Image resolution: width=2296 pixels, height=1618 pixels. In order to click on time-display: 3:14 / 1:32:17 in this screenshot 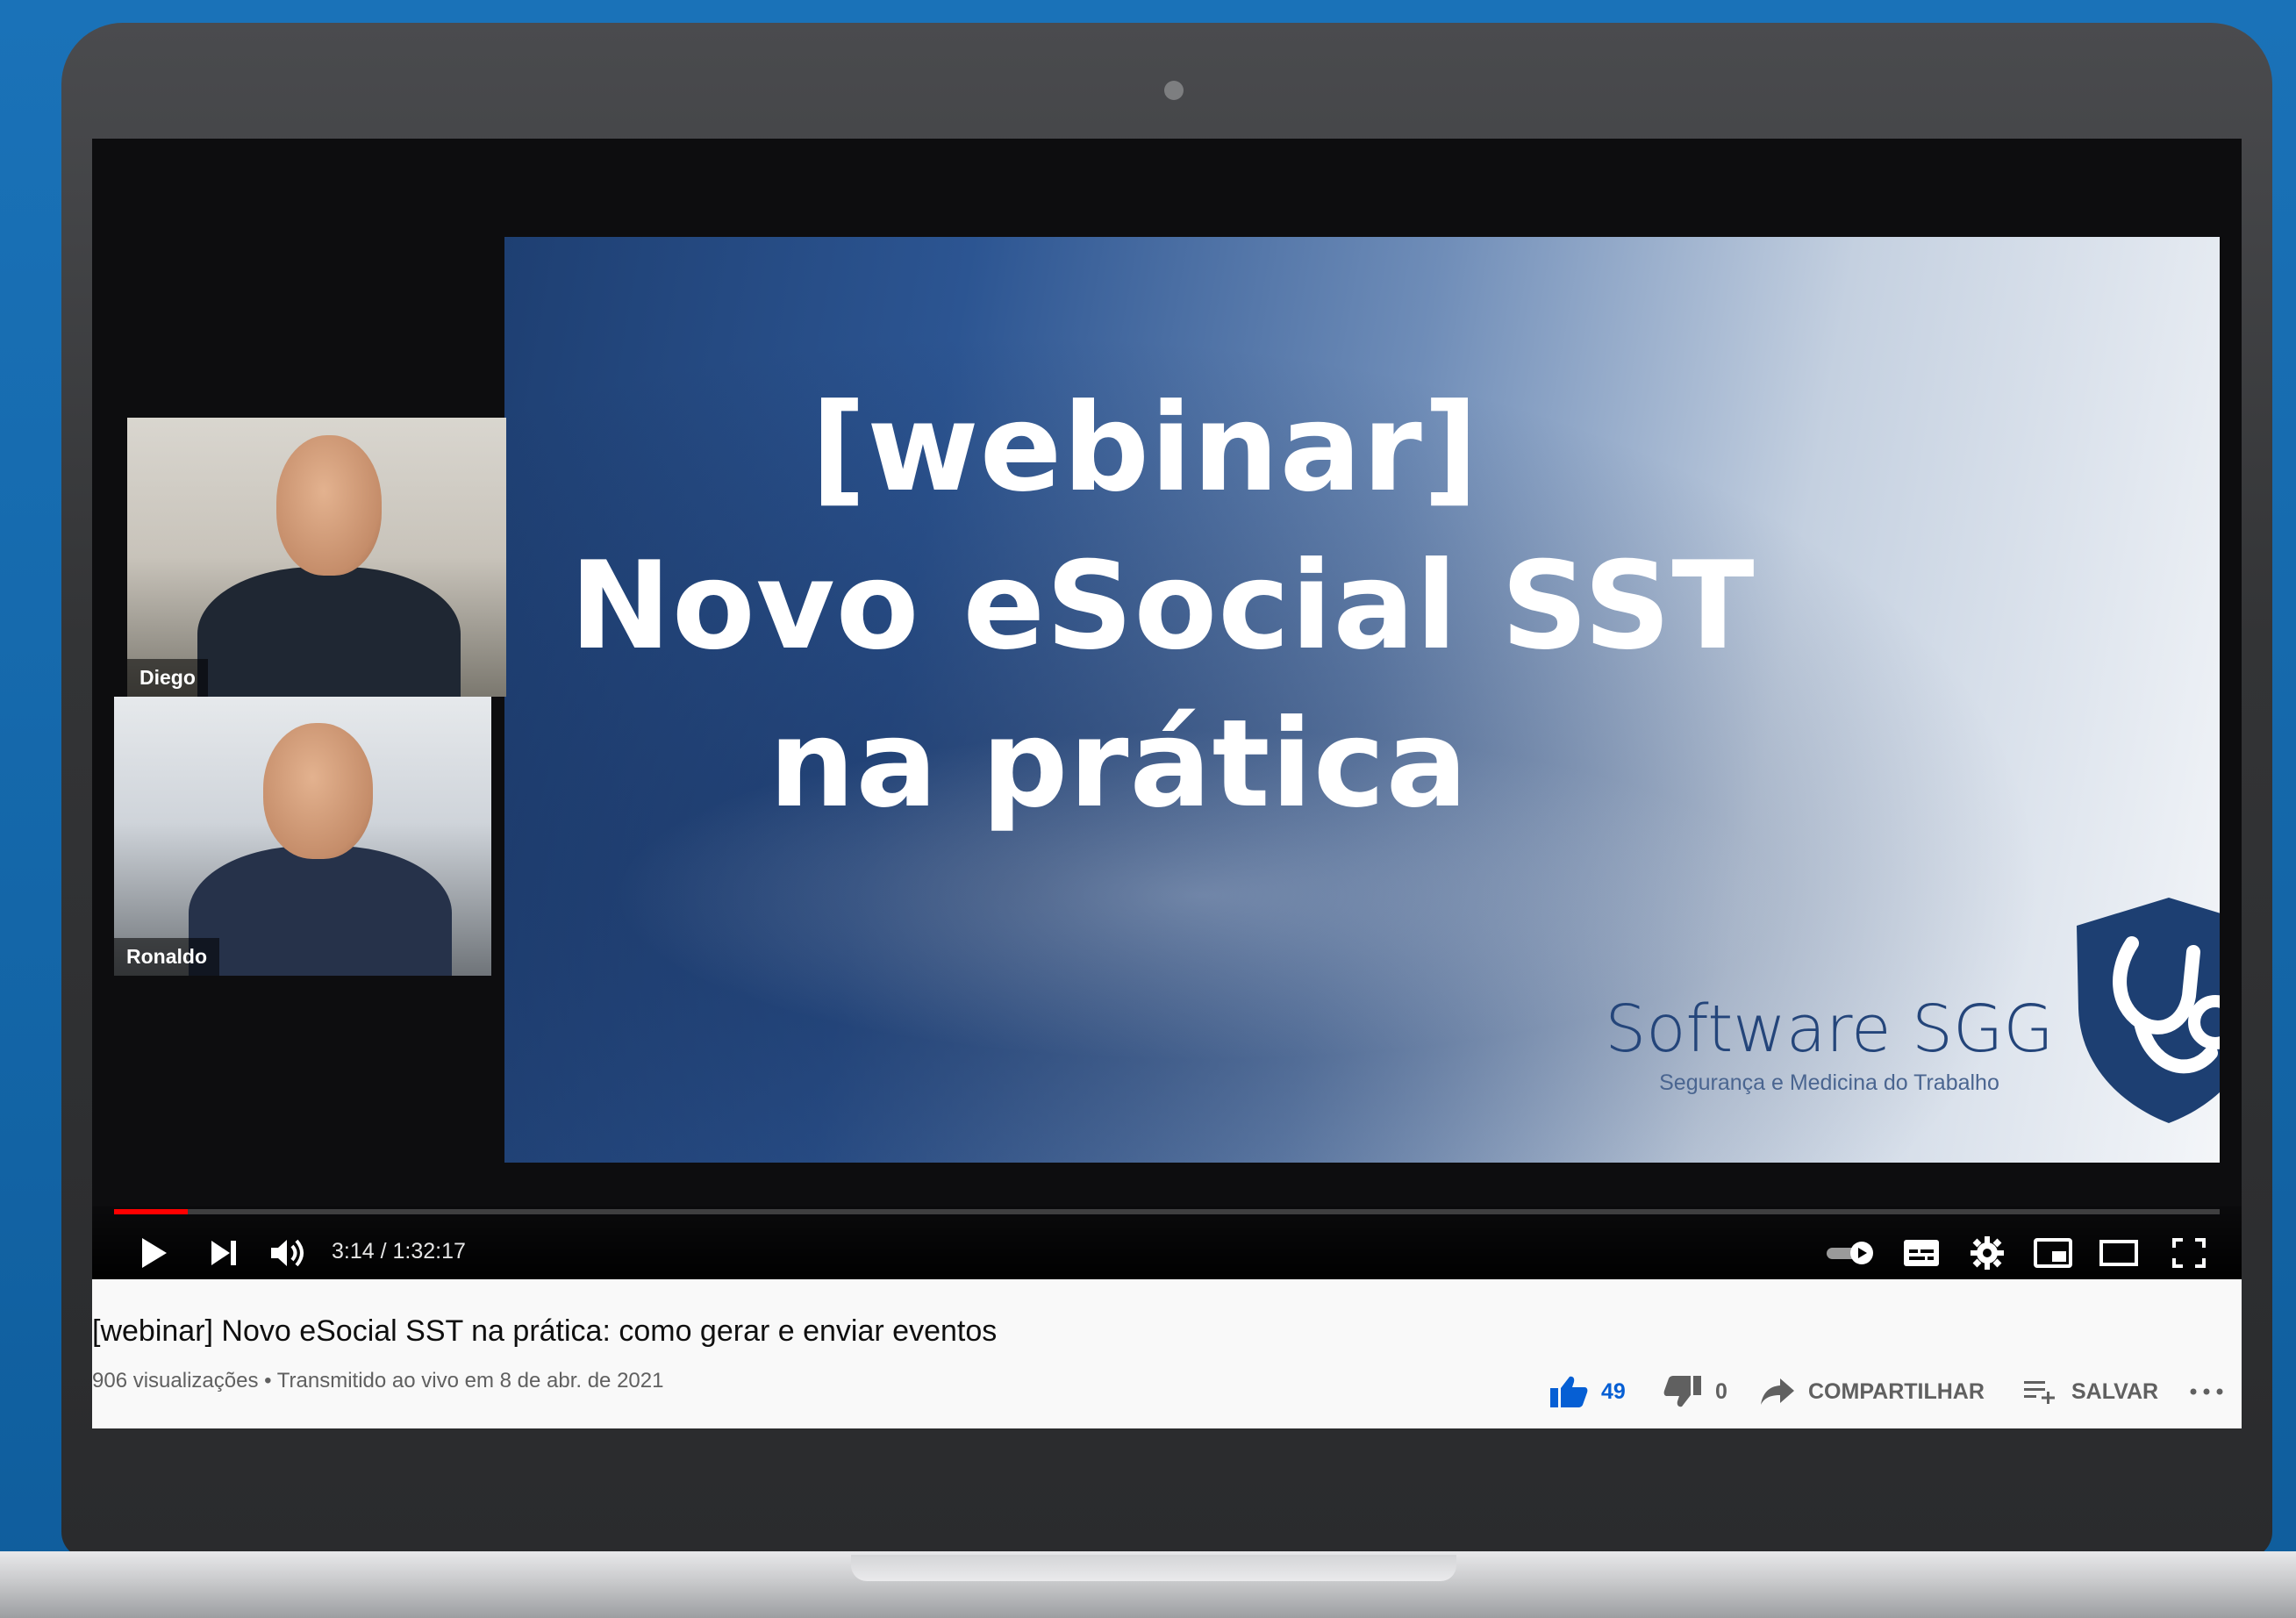, I will do `click(399, 1251)`.